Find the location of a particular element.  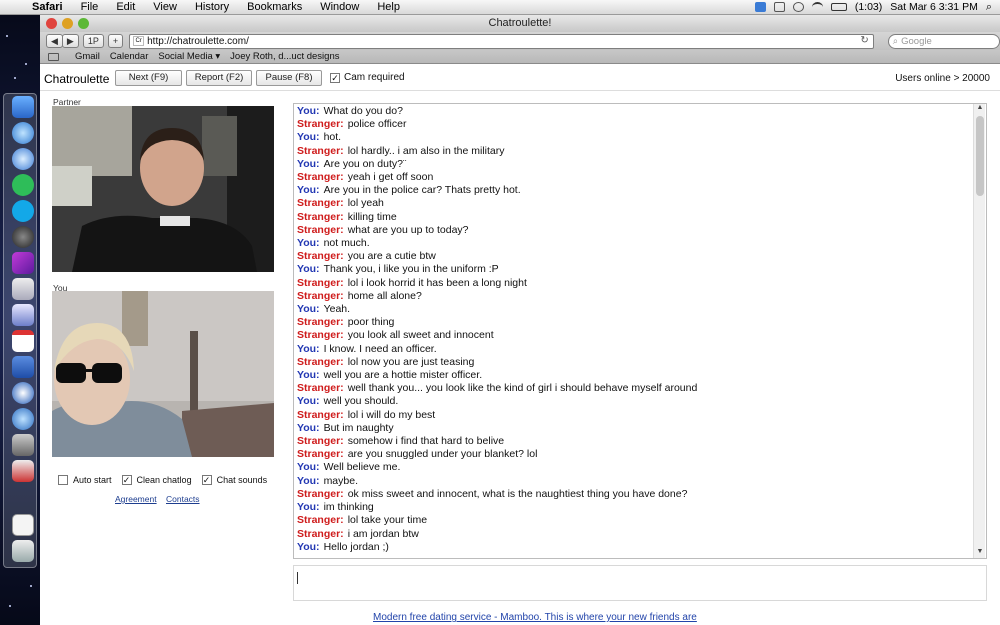

title-bar: Chatroulette! is located at coordinates (520, 23).